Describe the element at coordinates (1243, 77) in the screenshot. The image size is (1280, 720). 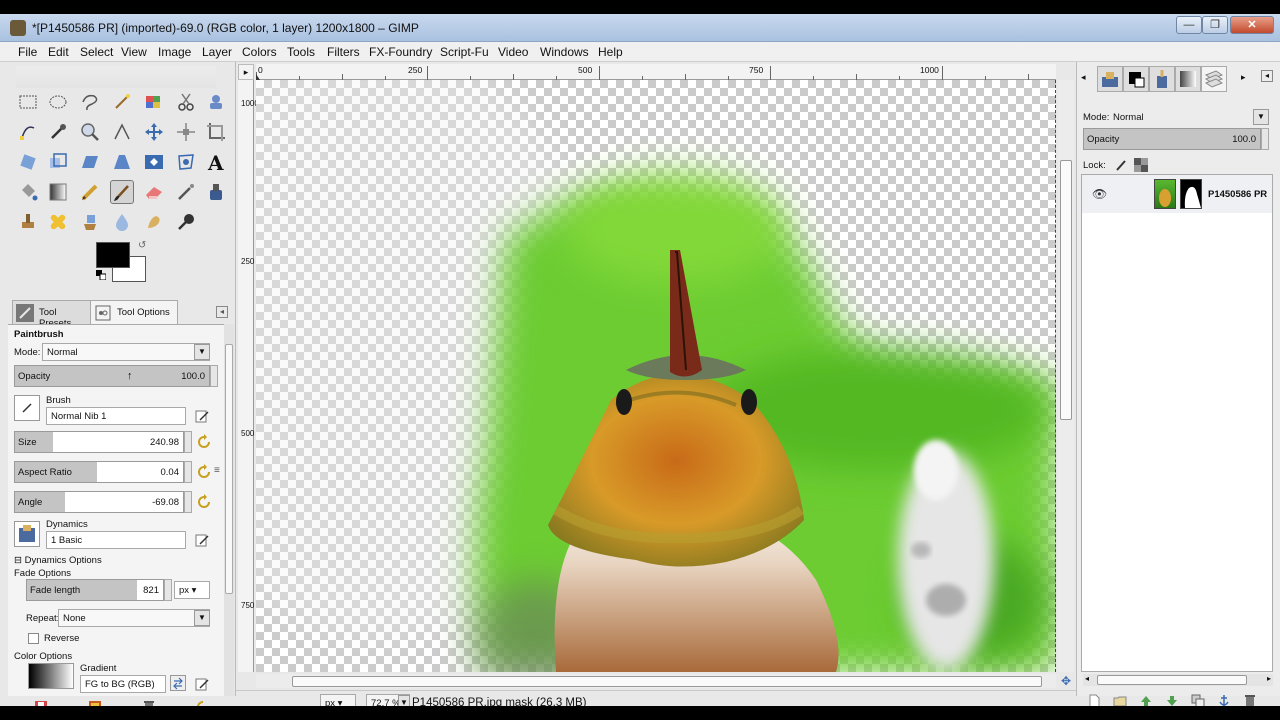
I see `dock-scroll-right-icon: ▸` at that location.